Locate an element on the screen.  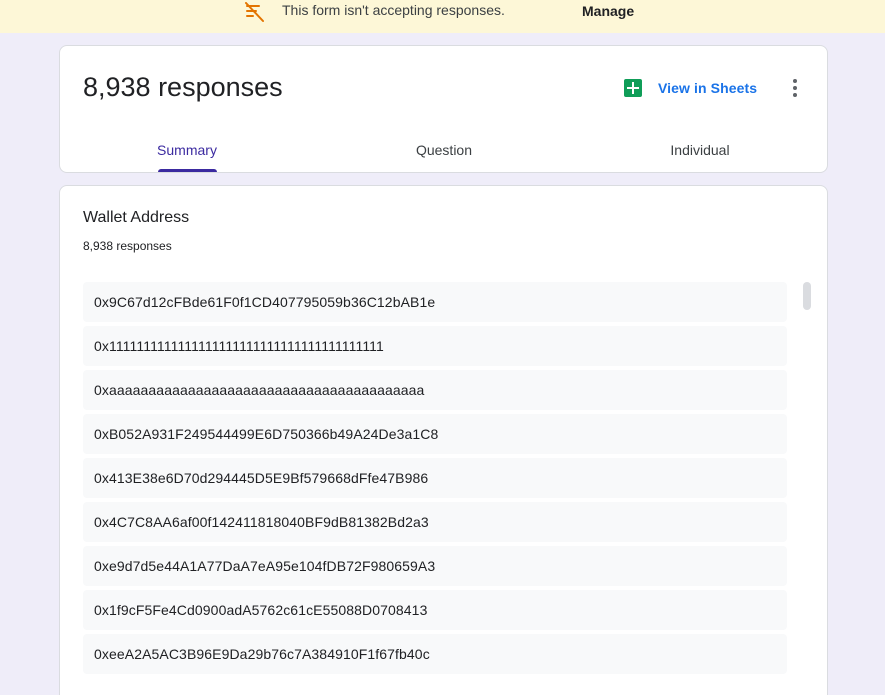
form-closed-icon is located at coordinates (254, 12).